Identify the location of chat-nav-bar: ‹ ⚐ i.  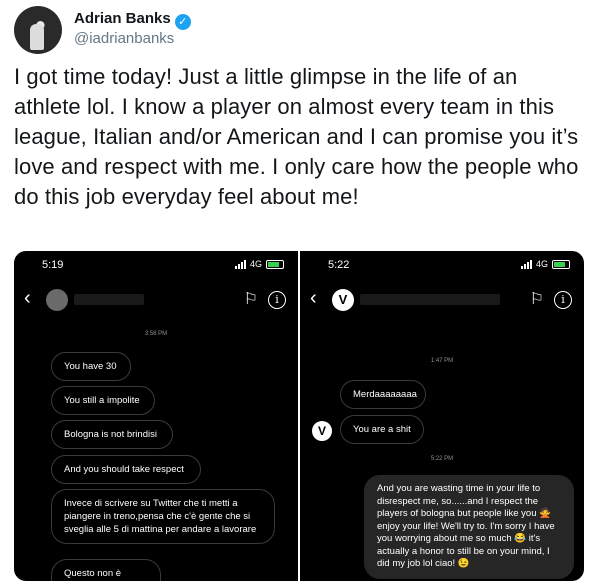
(156, 300).